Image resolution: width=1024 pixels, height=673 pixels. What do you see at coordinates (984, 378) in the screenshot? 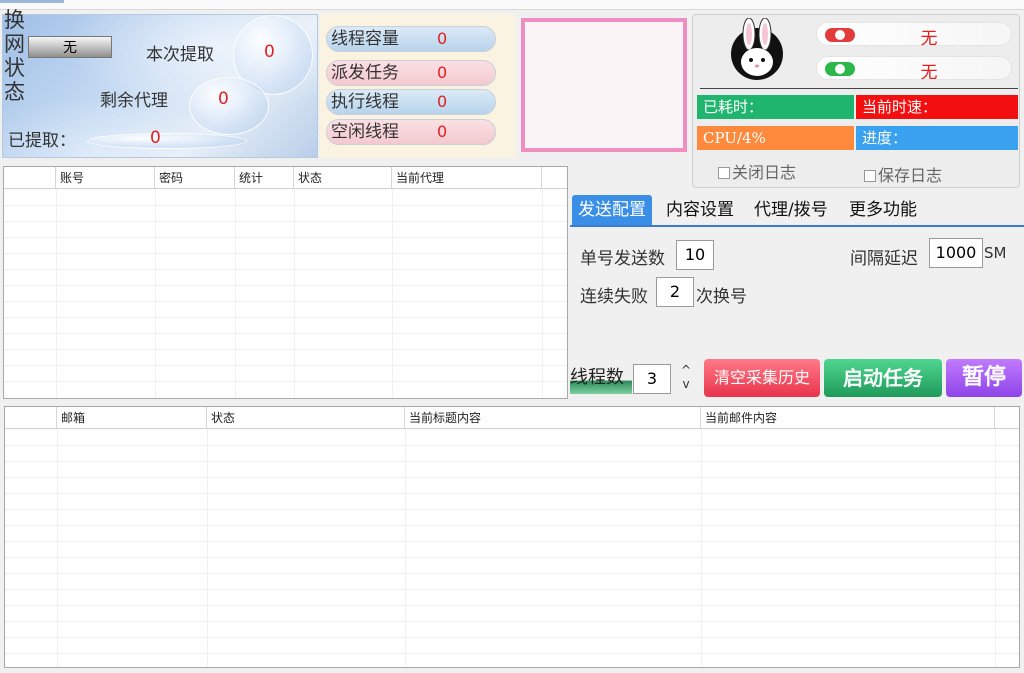
I see `pause-button: 暂停` at bounding box center [984, 378].